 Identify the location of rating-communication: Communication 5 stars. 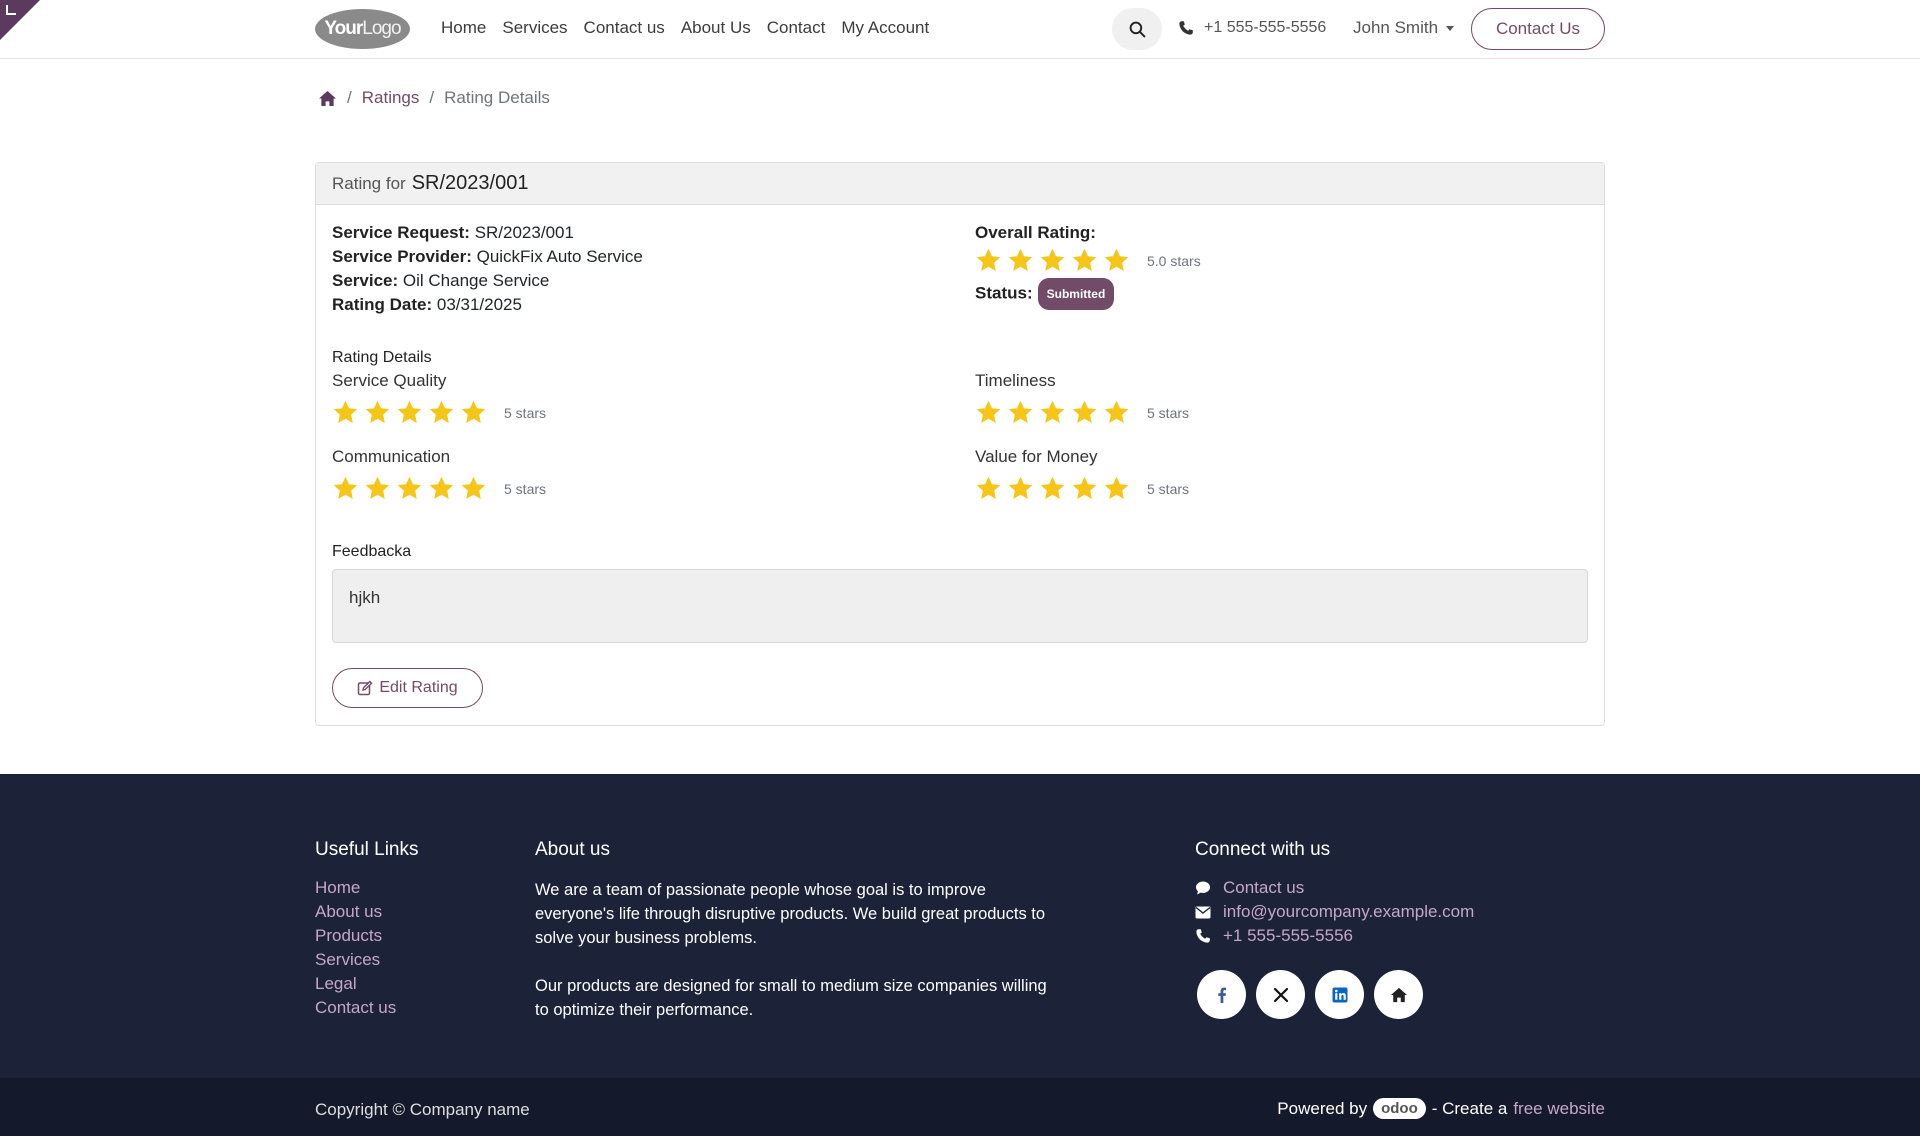
(439, 474).